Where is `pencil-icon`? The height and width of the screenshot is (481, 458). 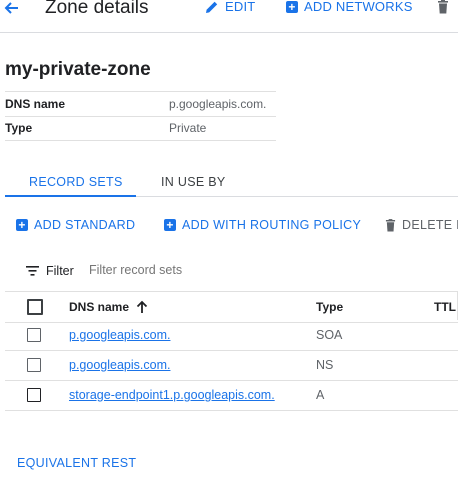 pencil-icon is located at coordinates (212, 7).